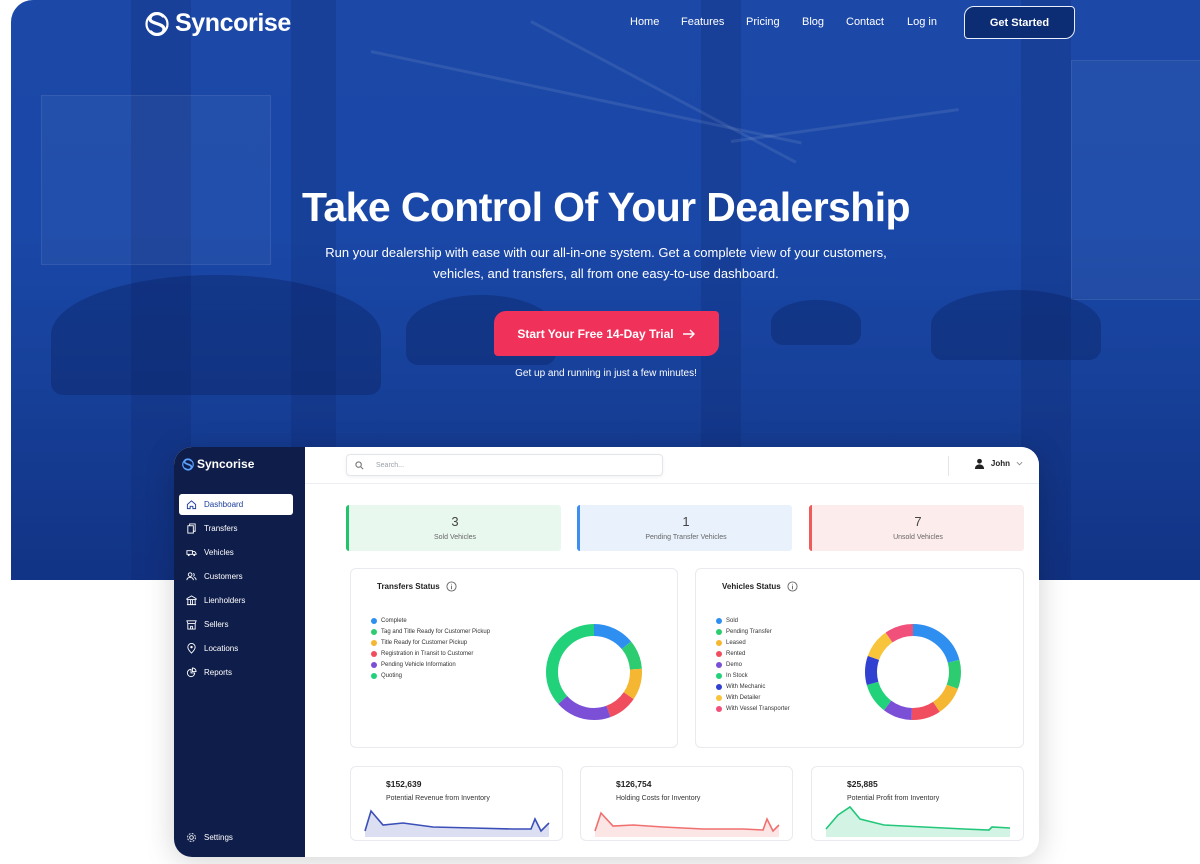  I want to click on dashboard-logo: Syncorise, so click(218, 464).